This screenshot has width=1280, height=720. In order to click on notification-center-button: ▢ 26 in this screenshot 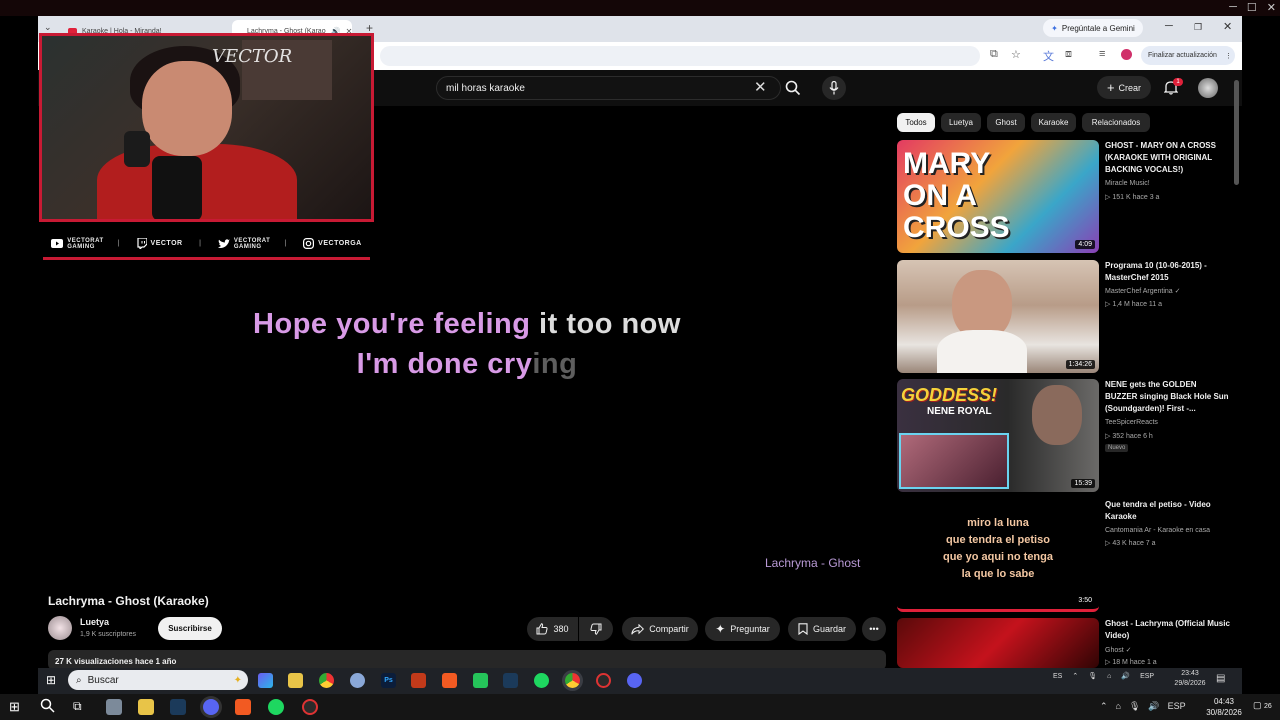, I will do `click(1262, 705)`.